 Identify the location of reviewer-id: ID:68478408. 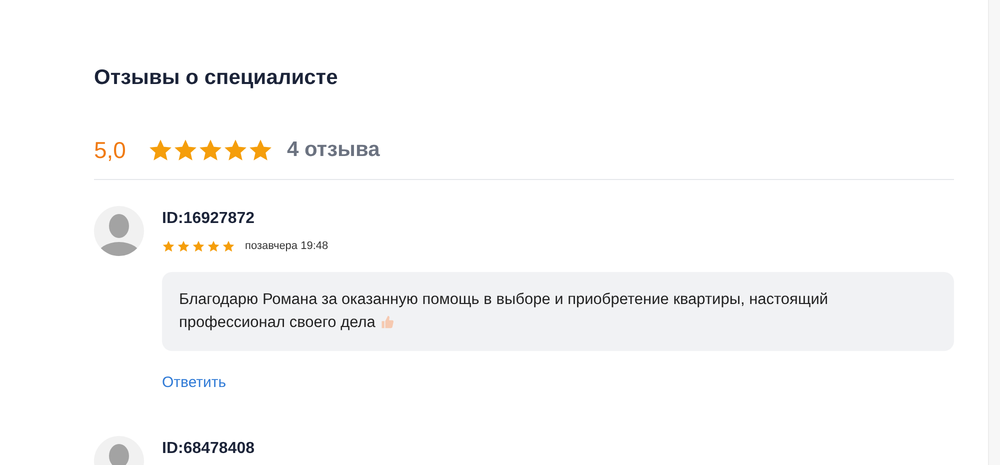
(209, 448).